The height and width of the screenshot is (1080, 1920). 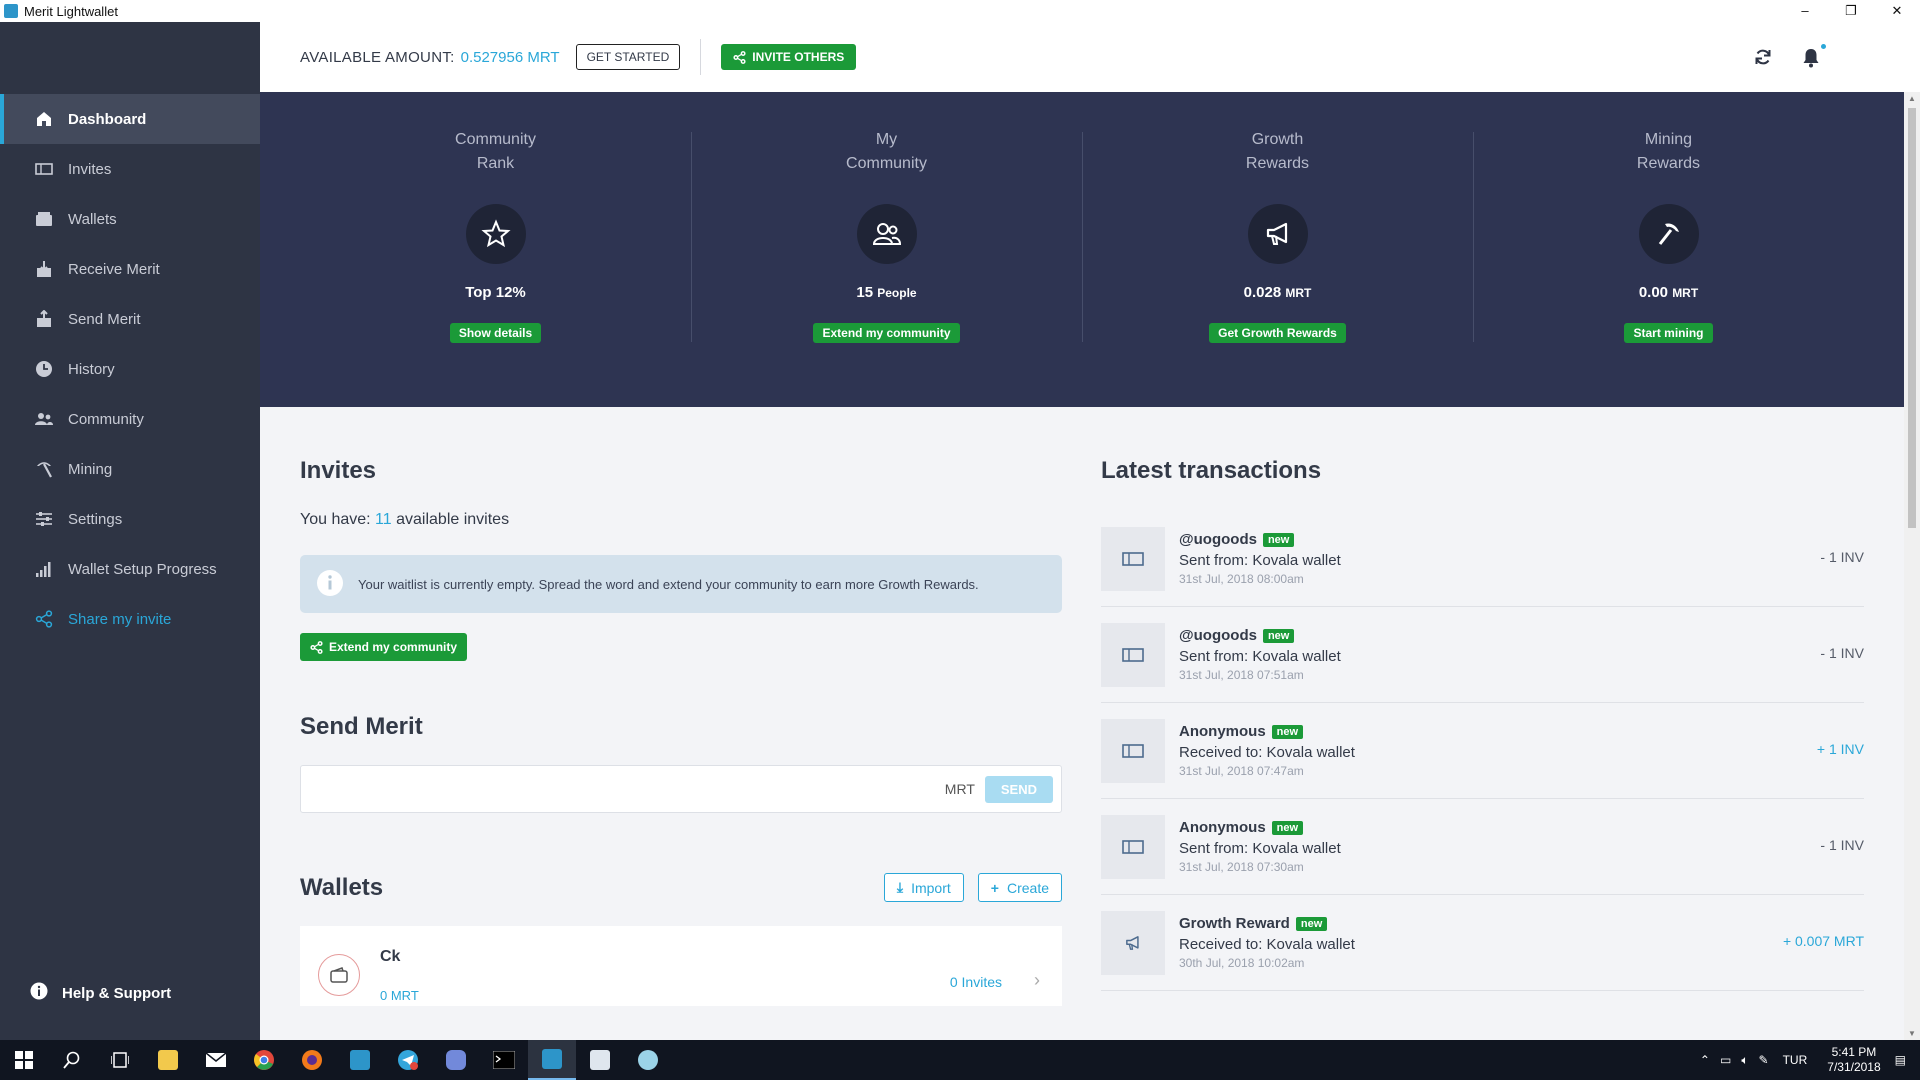 I want to click on send-merit-title: Send Merit, so click(x=361, y=726).